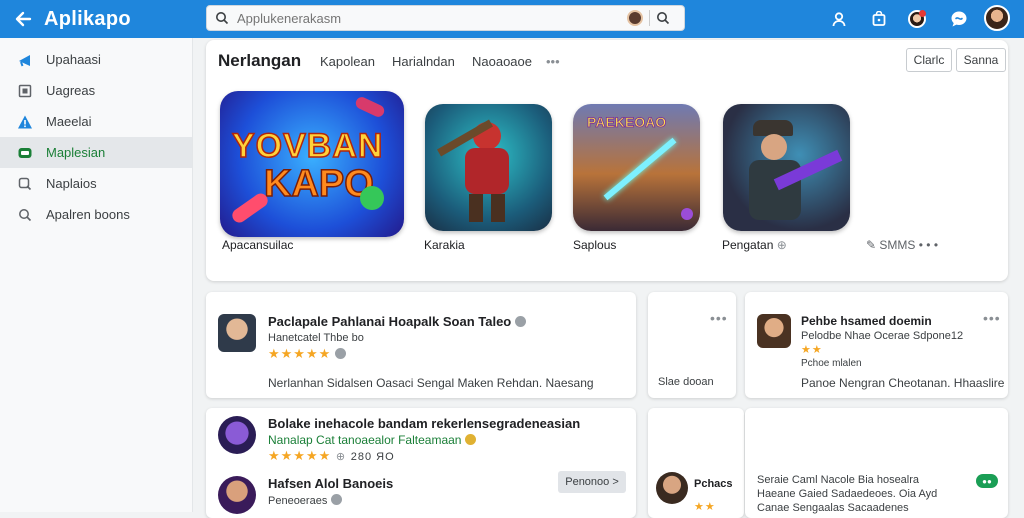 This screenshot has height=518, width=1024. I want to click on app-subtitle-text: Nanalap Cat tanoaealor Falteamaan, so click(365, 440).